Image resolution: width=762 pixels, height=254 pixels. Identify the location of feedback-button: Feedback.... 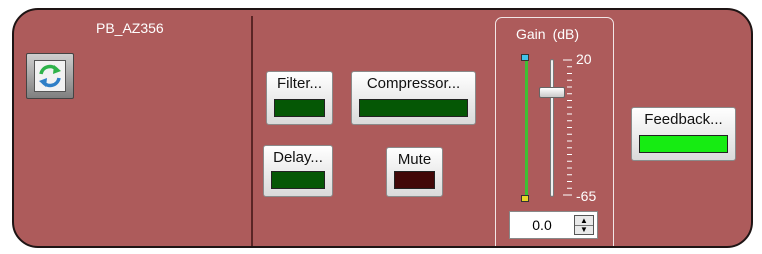
(683, 134).